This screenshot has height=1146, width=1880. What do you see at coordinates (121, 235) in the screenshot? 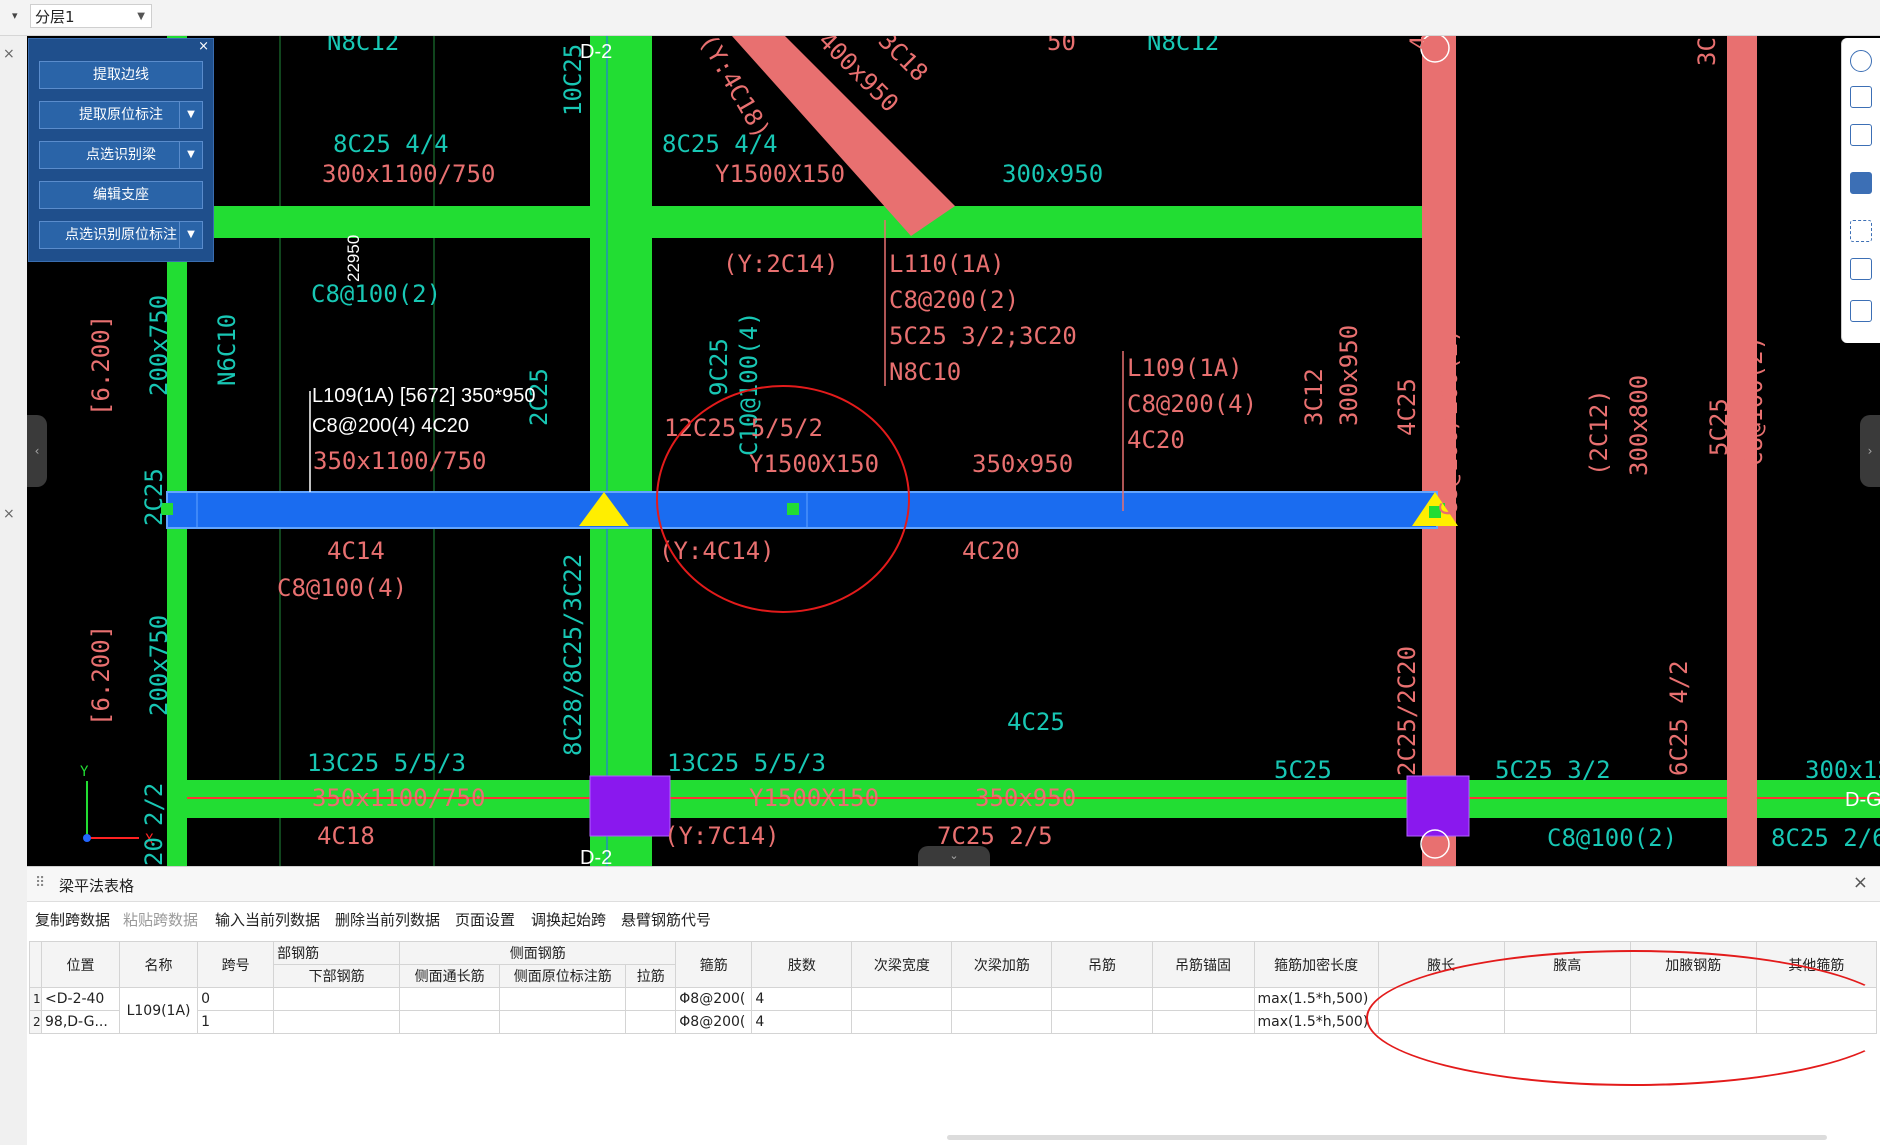
I see `pick-identify-annotation-button: 点选识别原位标注 ▼` at bounding box center [121, 235].